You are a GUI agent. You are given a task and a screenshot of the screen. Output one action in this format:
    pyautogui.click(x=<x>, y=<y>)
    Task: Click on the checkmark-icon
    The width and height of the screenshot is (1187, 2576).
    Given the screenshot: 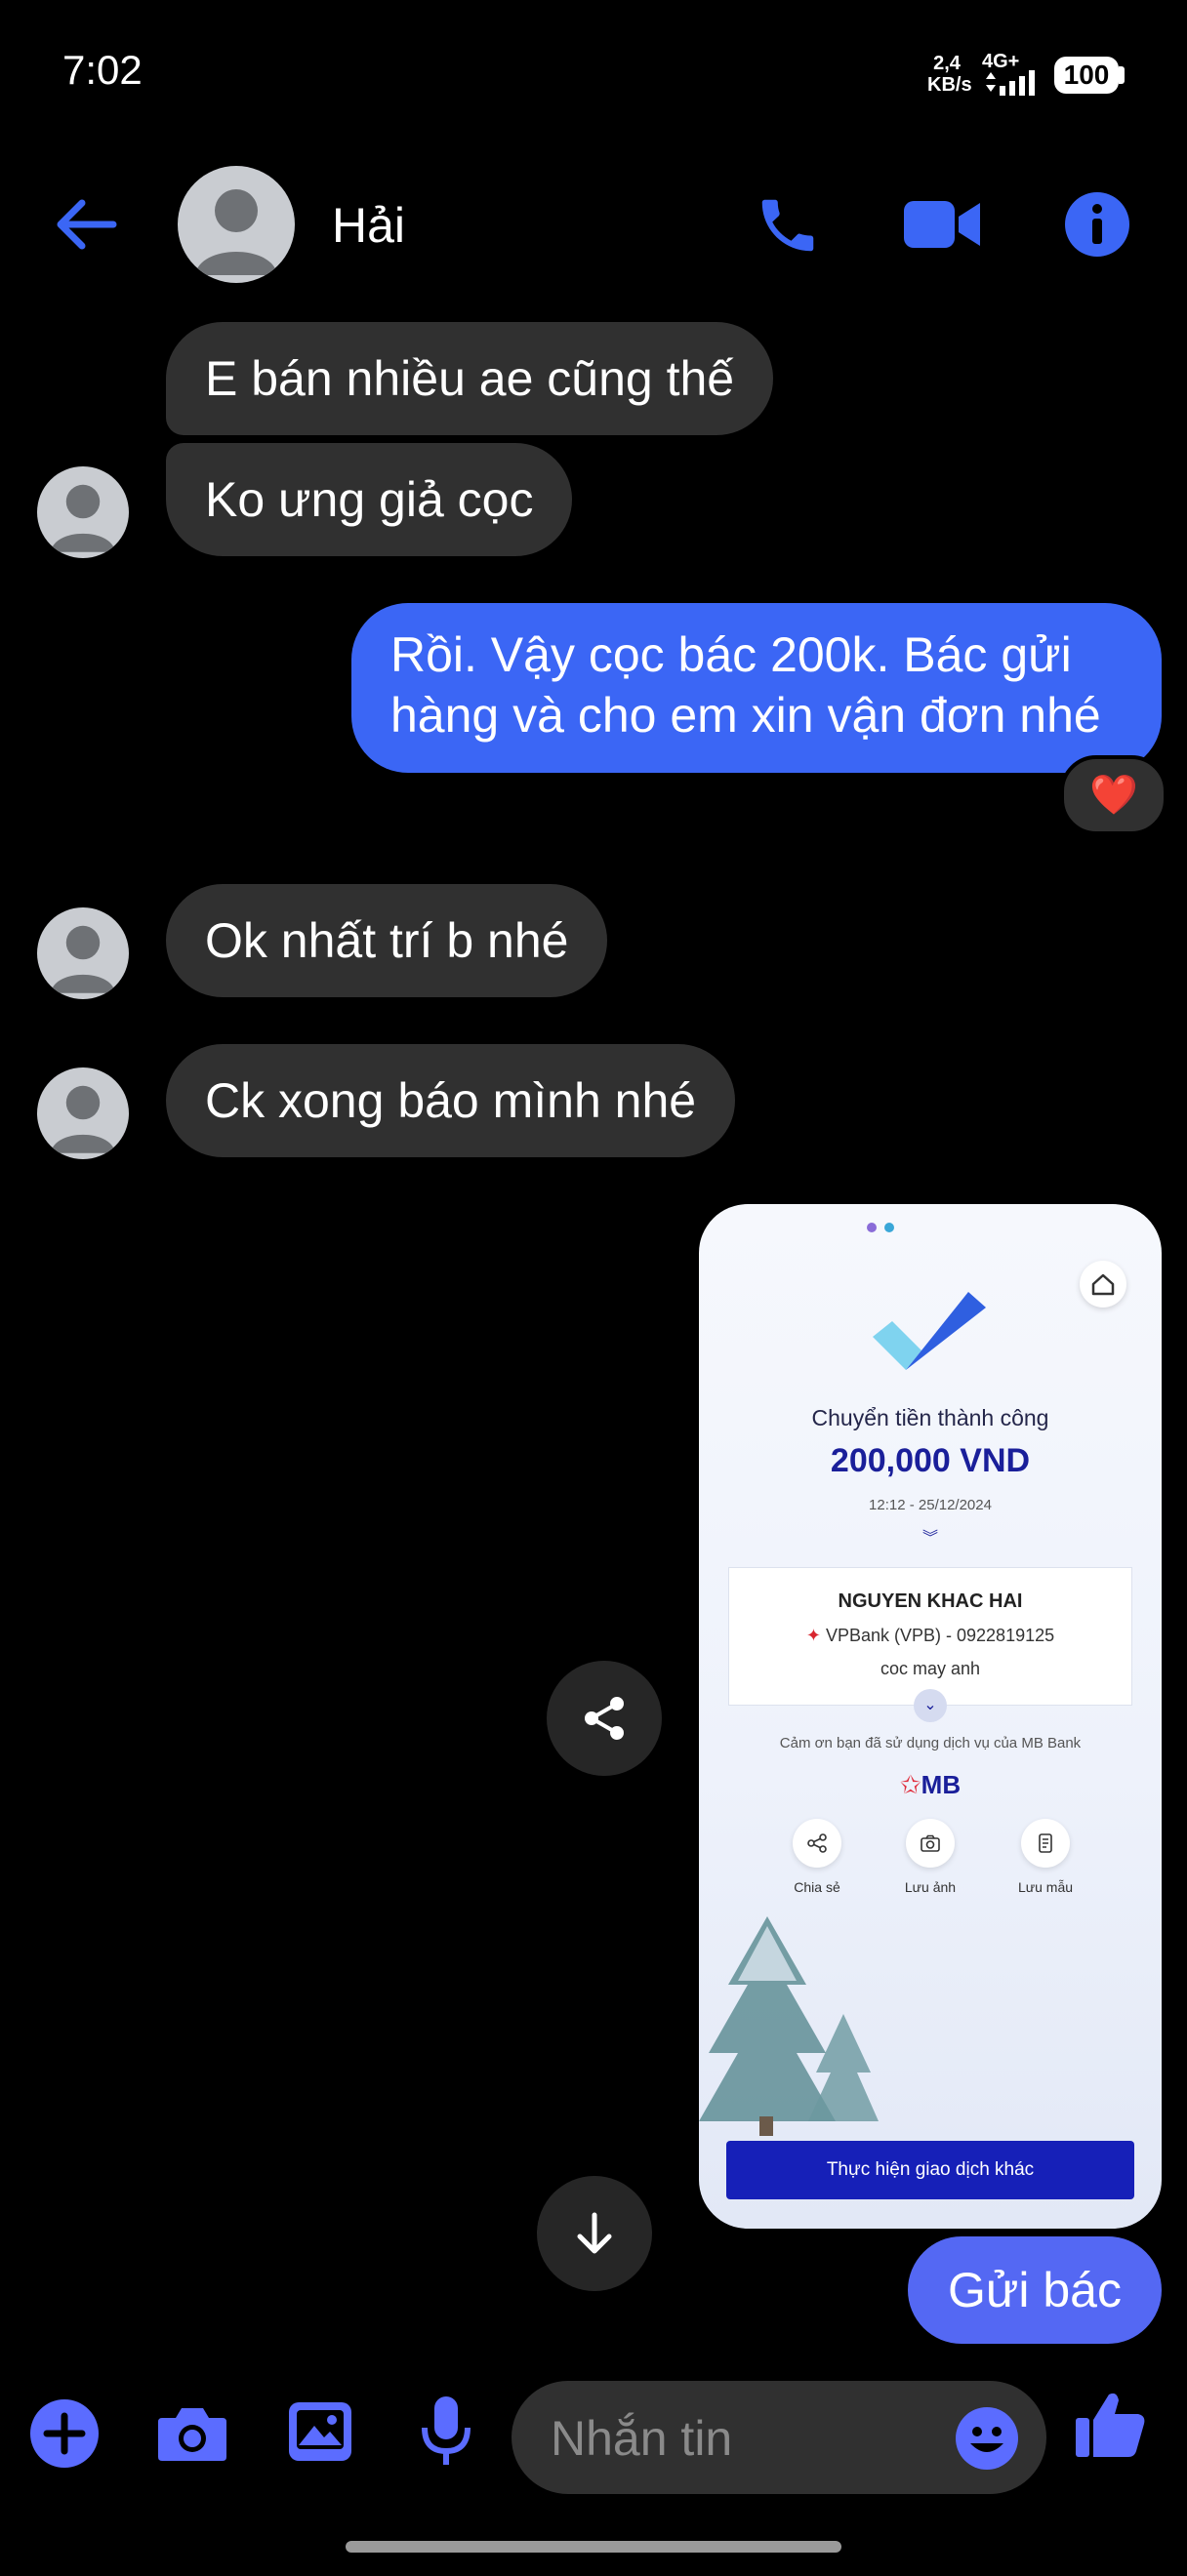 What is the action you would take?
    pyautogui.click(x=929, y=1331)
    